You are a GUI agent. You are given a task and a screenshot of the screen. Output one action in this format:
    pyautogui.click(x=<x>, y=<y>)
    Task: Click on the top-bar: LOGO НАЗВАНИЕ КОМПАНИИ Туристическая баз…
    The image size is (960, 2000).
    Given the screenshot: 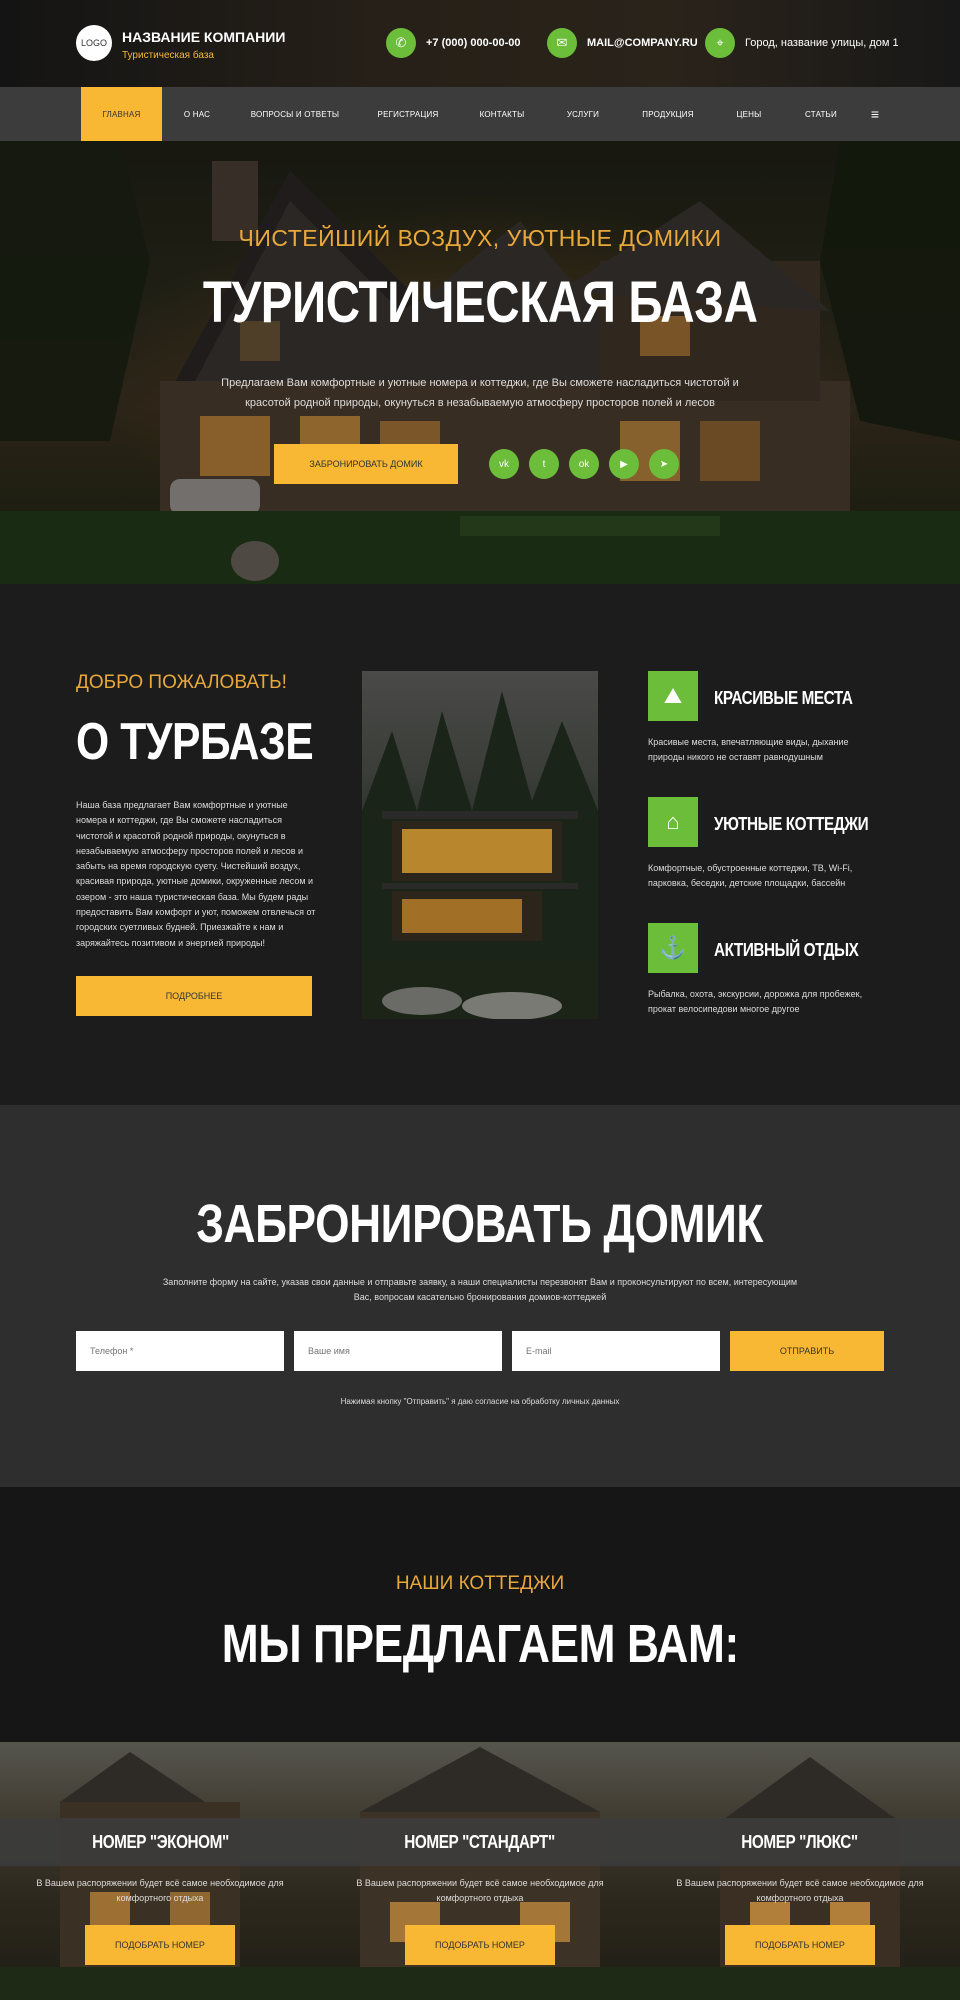 What is the action you would take?
    pyautogui.click(x=480, y=43)
    